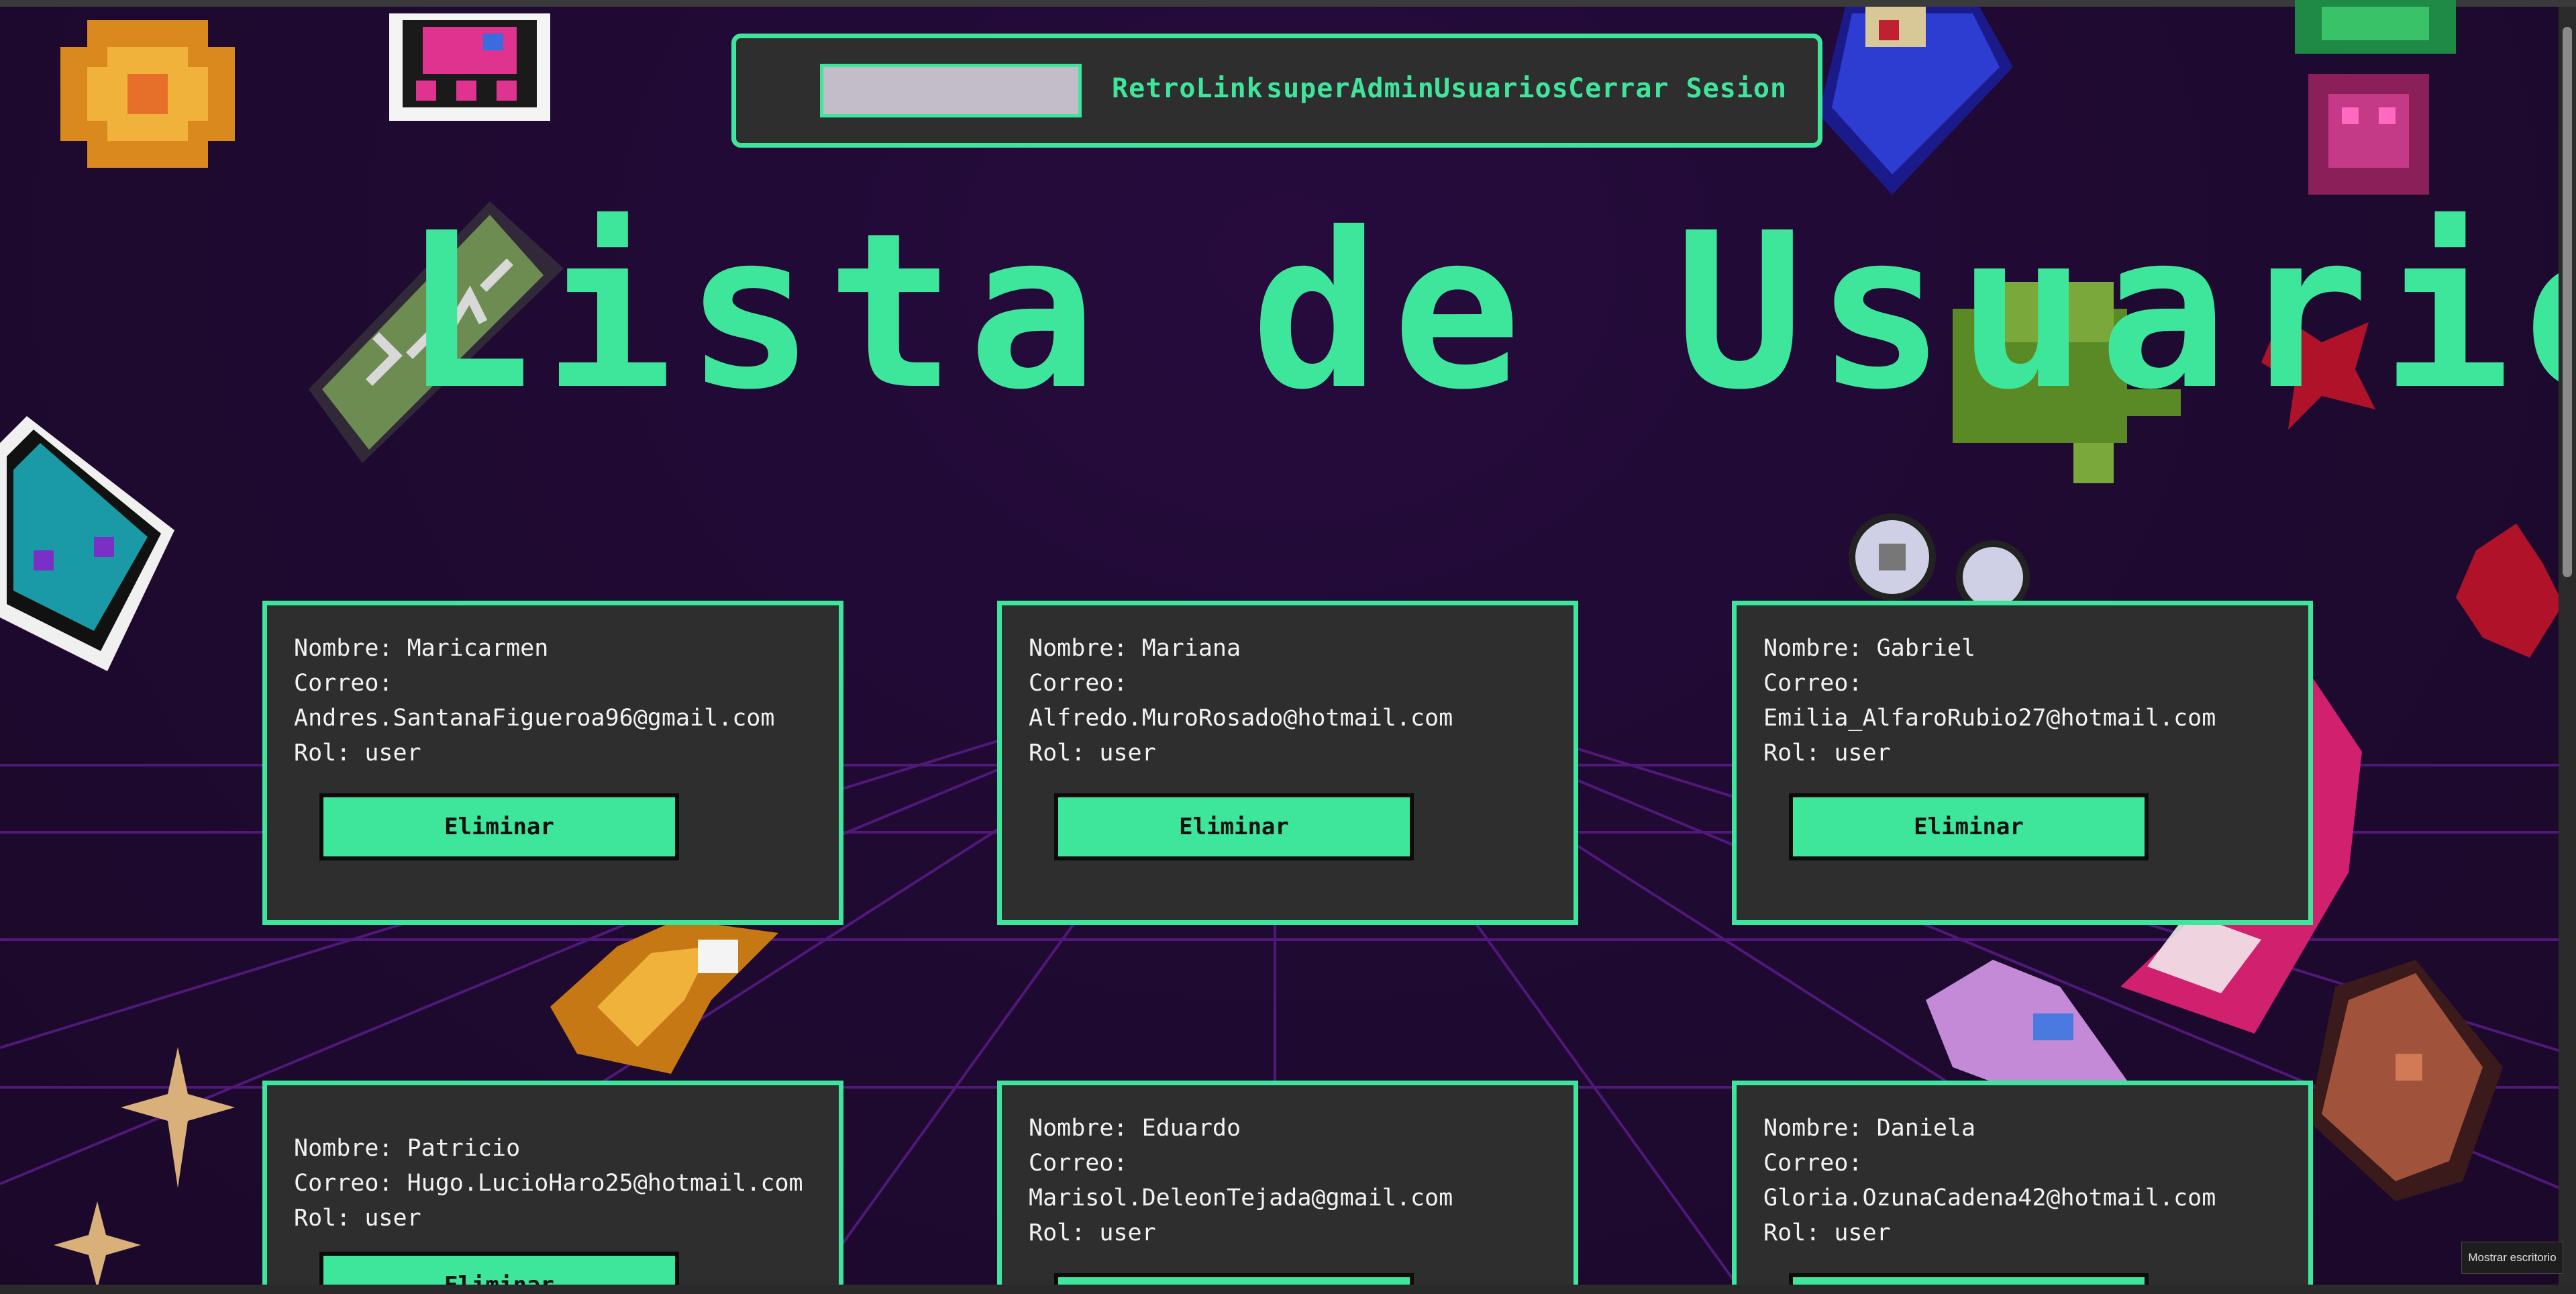 The image size is (2576, 1294). Describe the element at coordinates (1350, 88) in the screenshot. I see `nav-link-superadmin: superAdmin` at that location.